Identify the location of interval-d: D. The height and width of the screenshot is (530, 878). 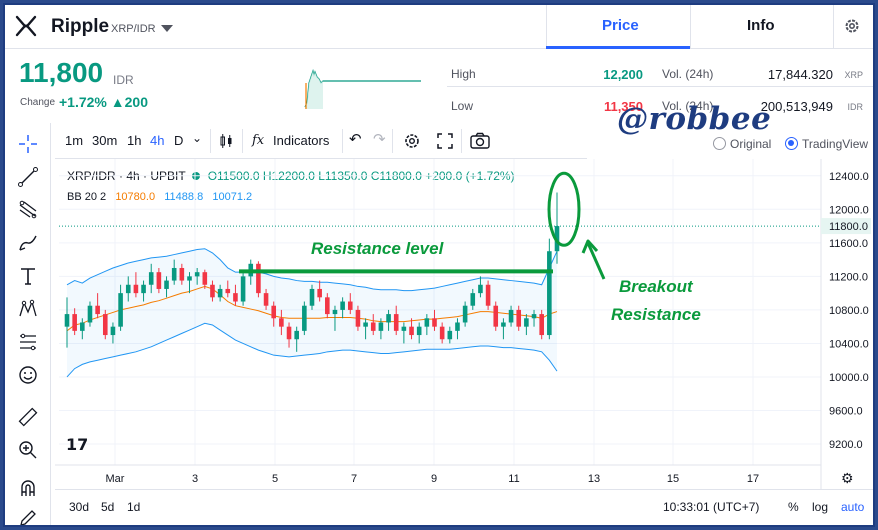
(178, 140).